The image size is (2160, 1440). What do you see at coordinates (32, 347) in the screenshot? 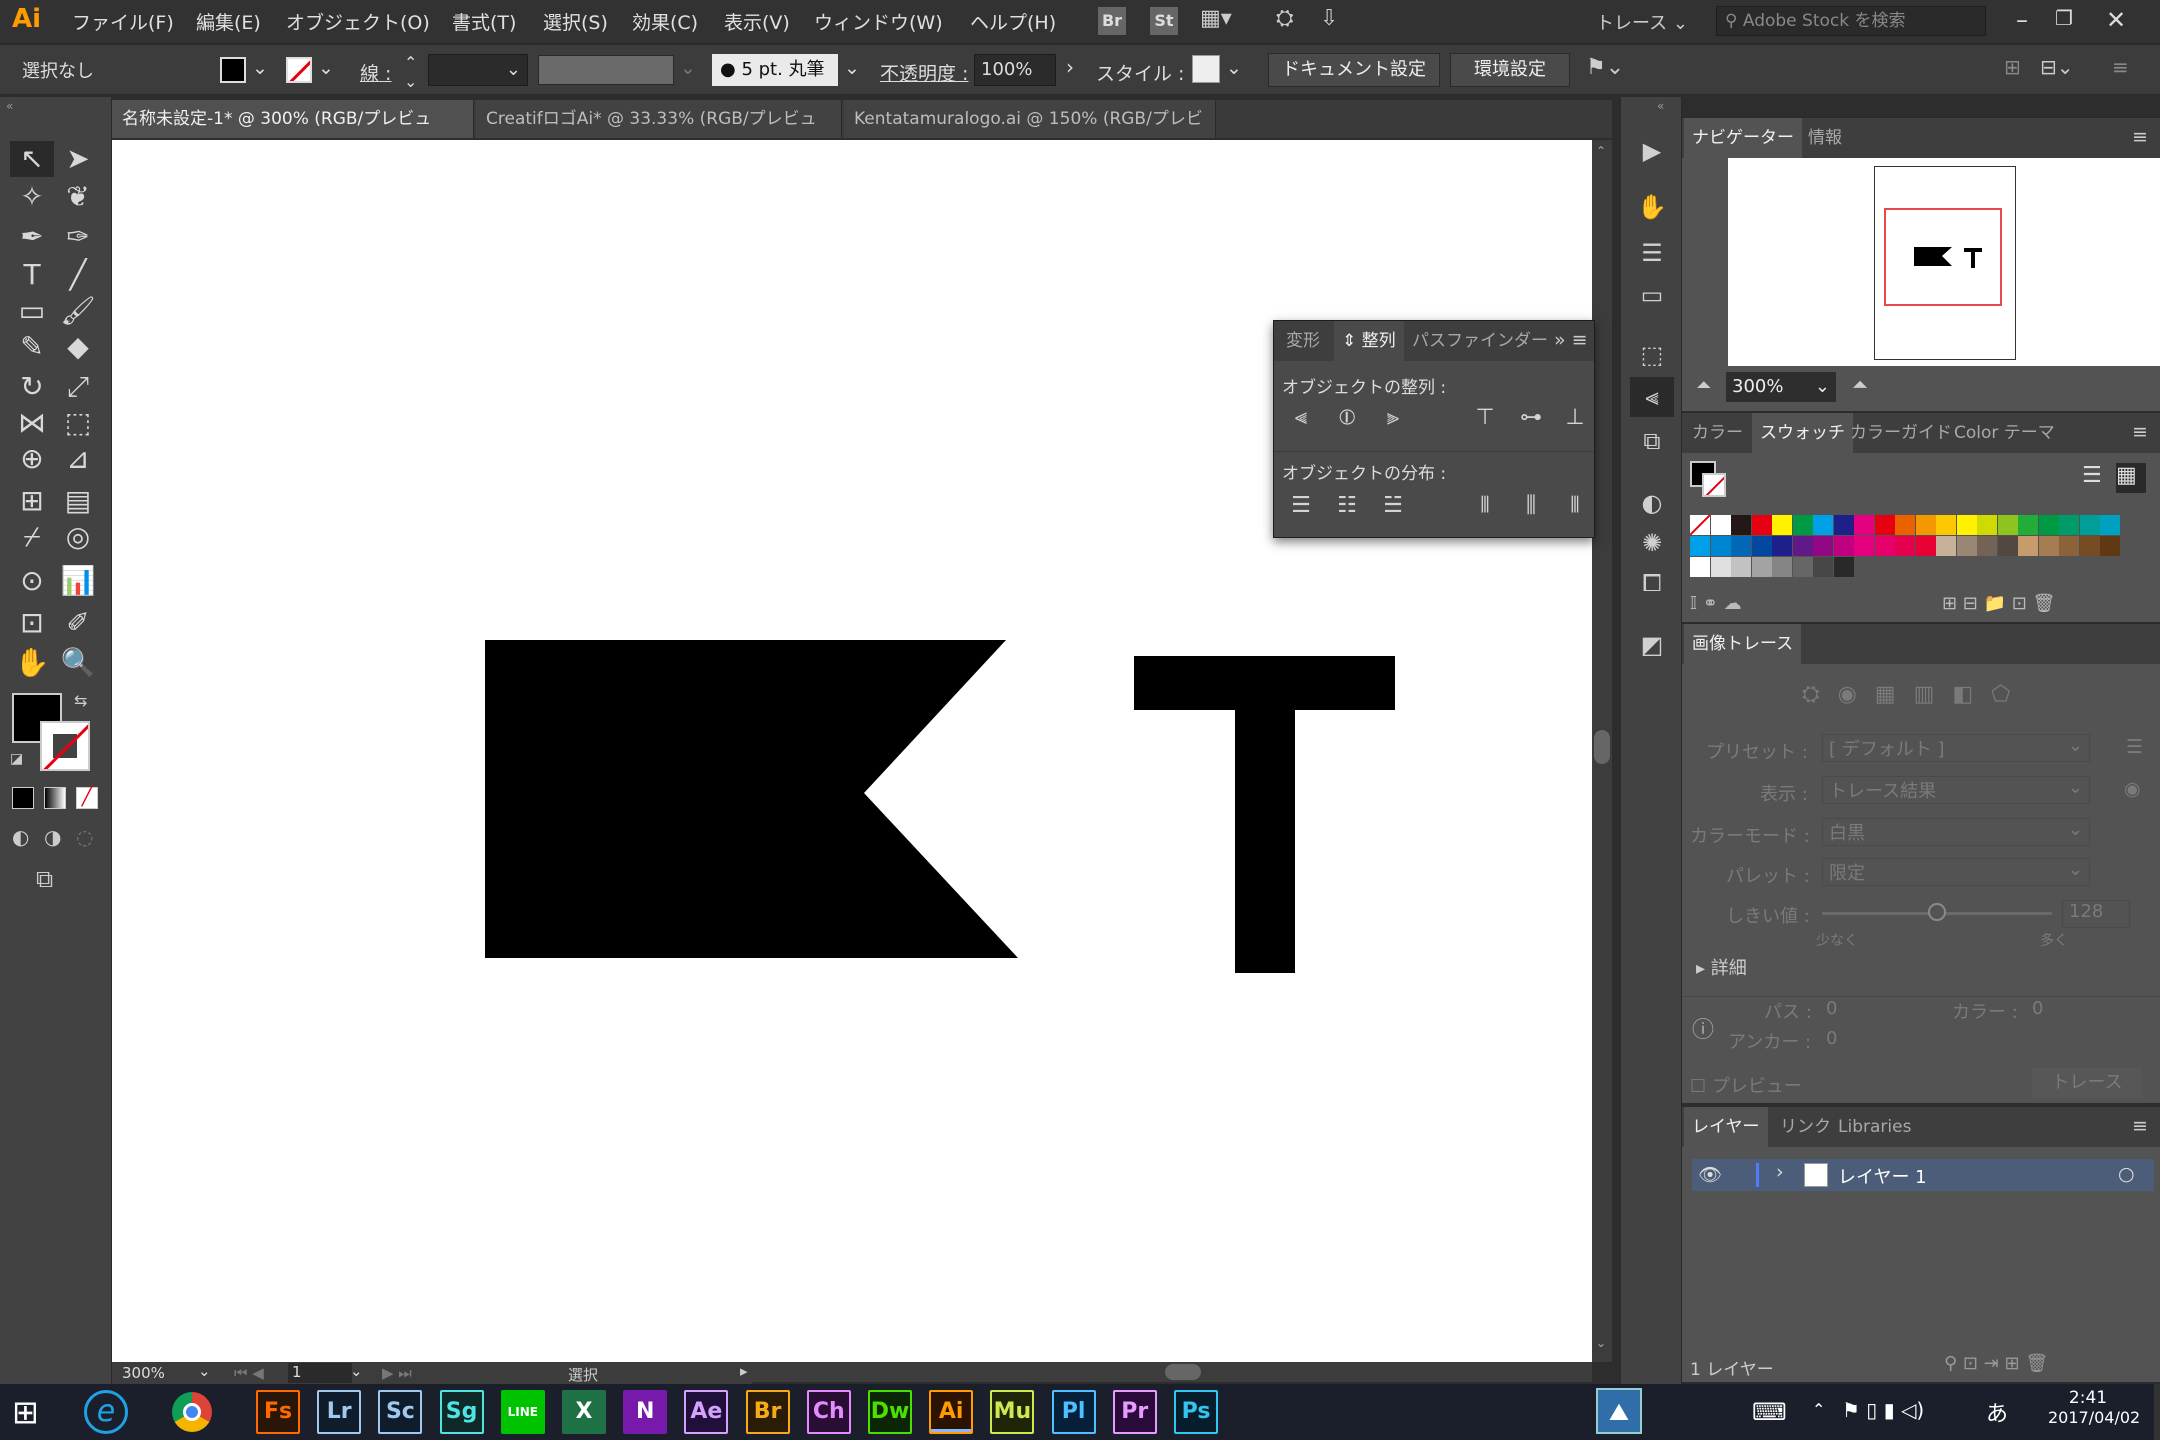
I see `shaper-tool-icon: ✎` at bounding box center [32, 347].